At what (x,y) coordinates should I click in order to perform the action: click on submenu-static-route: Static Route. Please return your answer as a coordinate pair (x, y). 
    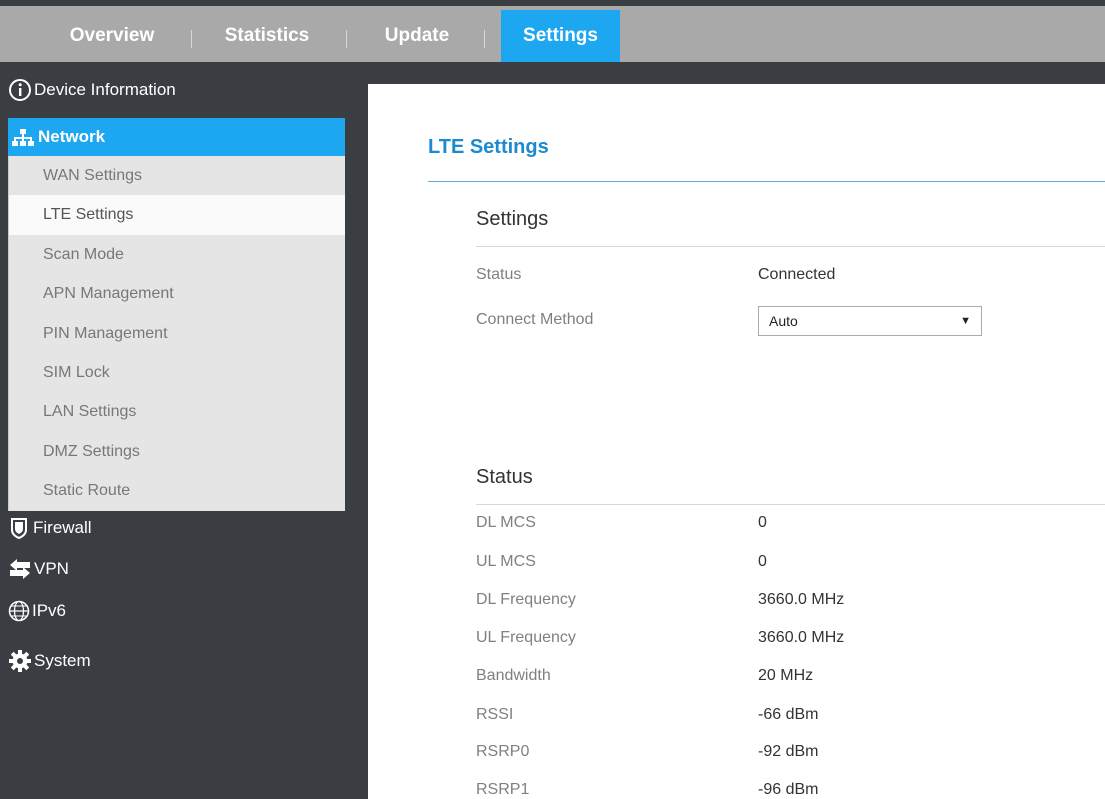
    Looking at the image, I should click on (177, 490).